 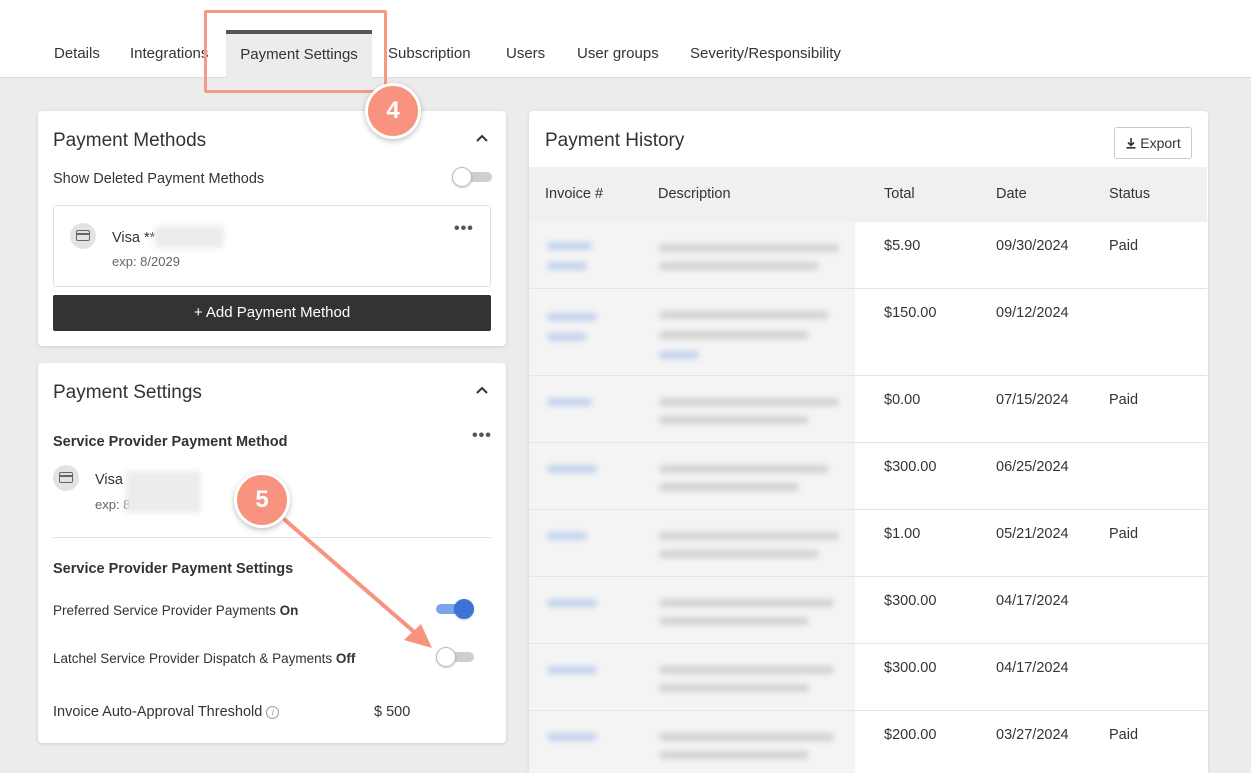 I want to click on row-total: $150.00, so click(x=910, y=313).